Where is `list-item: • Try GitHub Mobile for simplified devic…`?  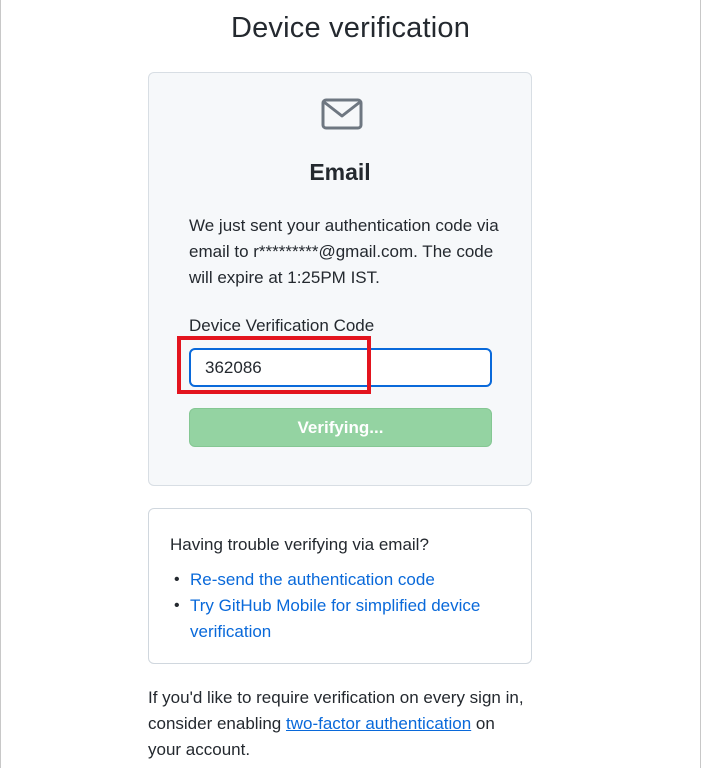 list-item: • Try GitHub Mobile for simplified devic… is located at coordinates (340, 619).